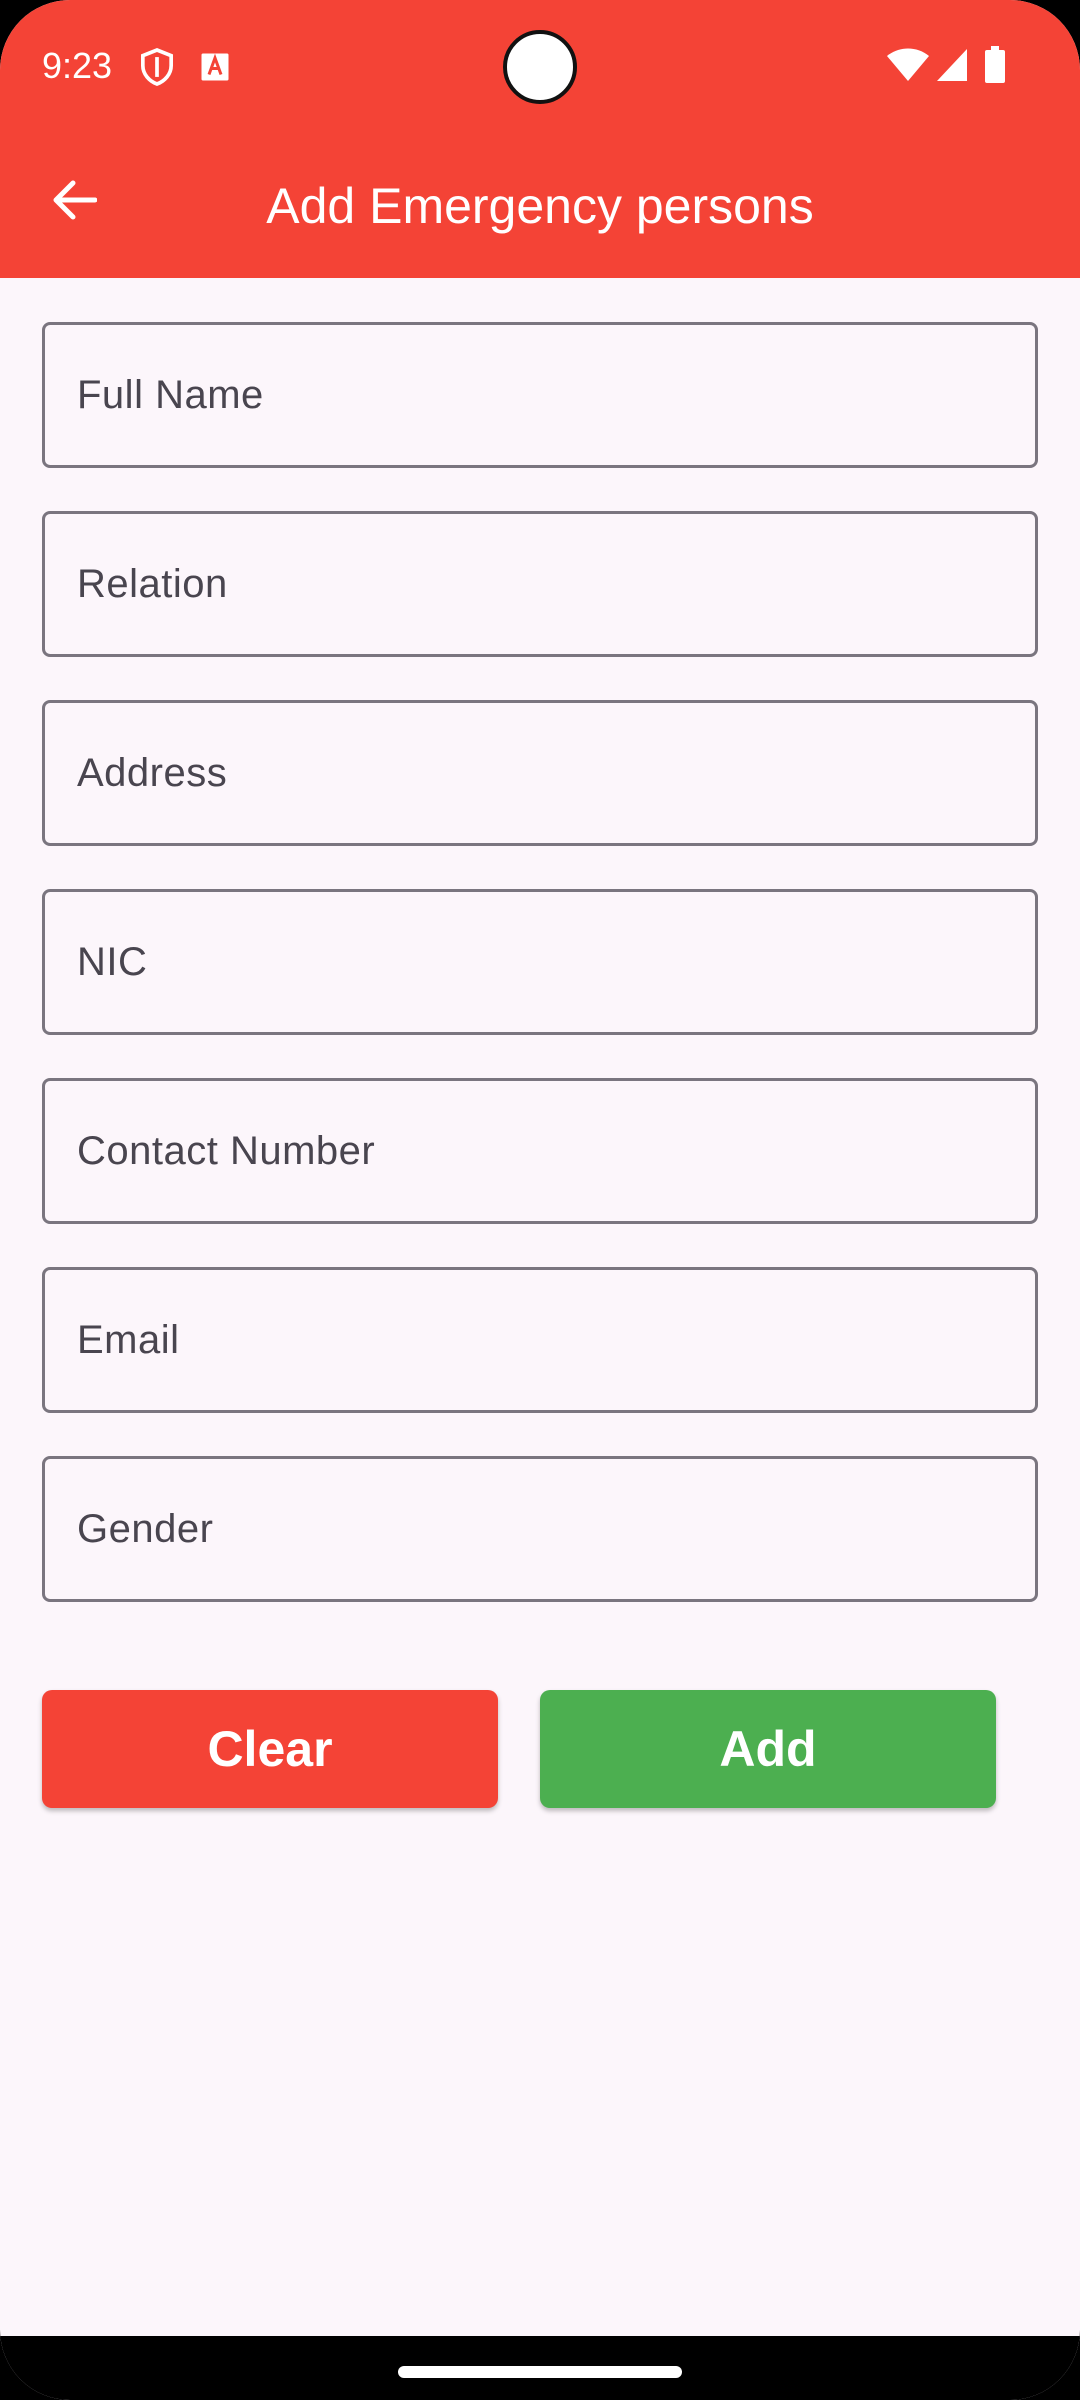 The height and width of the screenshot is (2400, 1080). I want to click on font-icon, so click(215, 69).